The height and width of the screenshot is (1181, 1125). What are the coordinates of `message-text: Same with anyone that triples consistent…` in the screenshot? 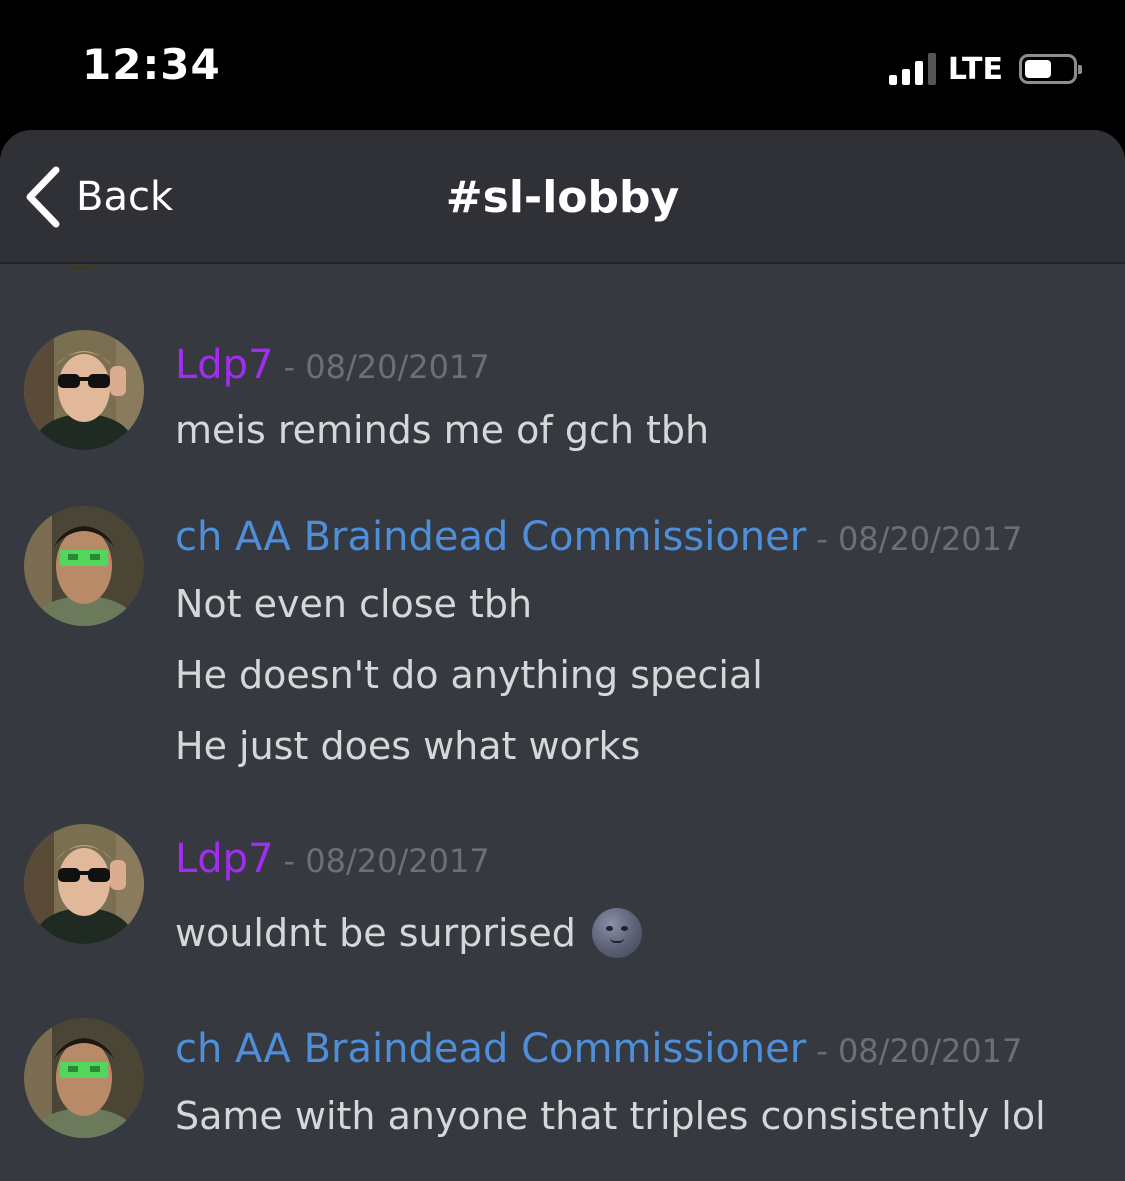 It's located at (610, 1116).